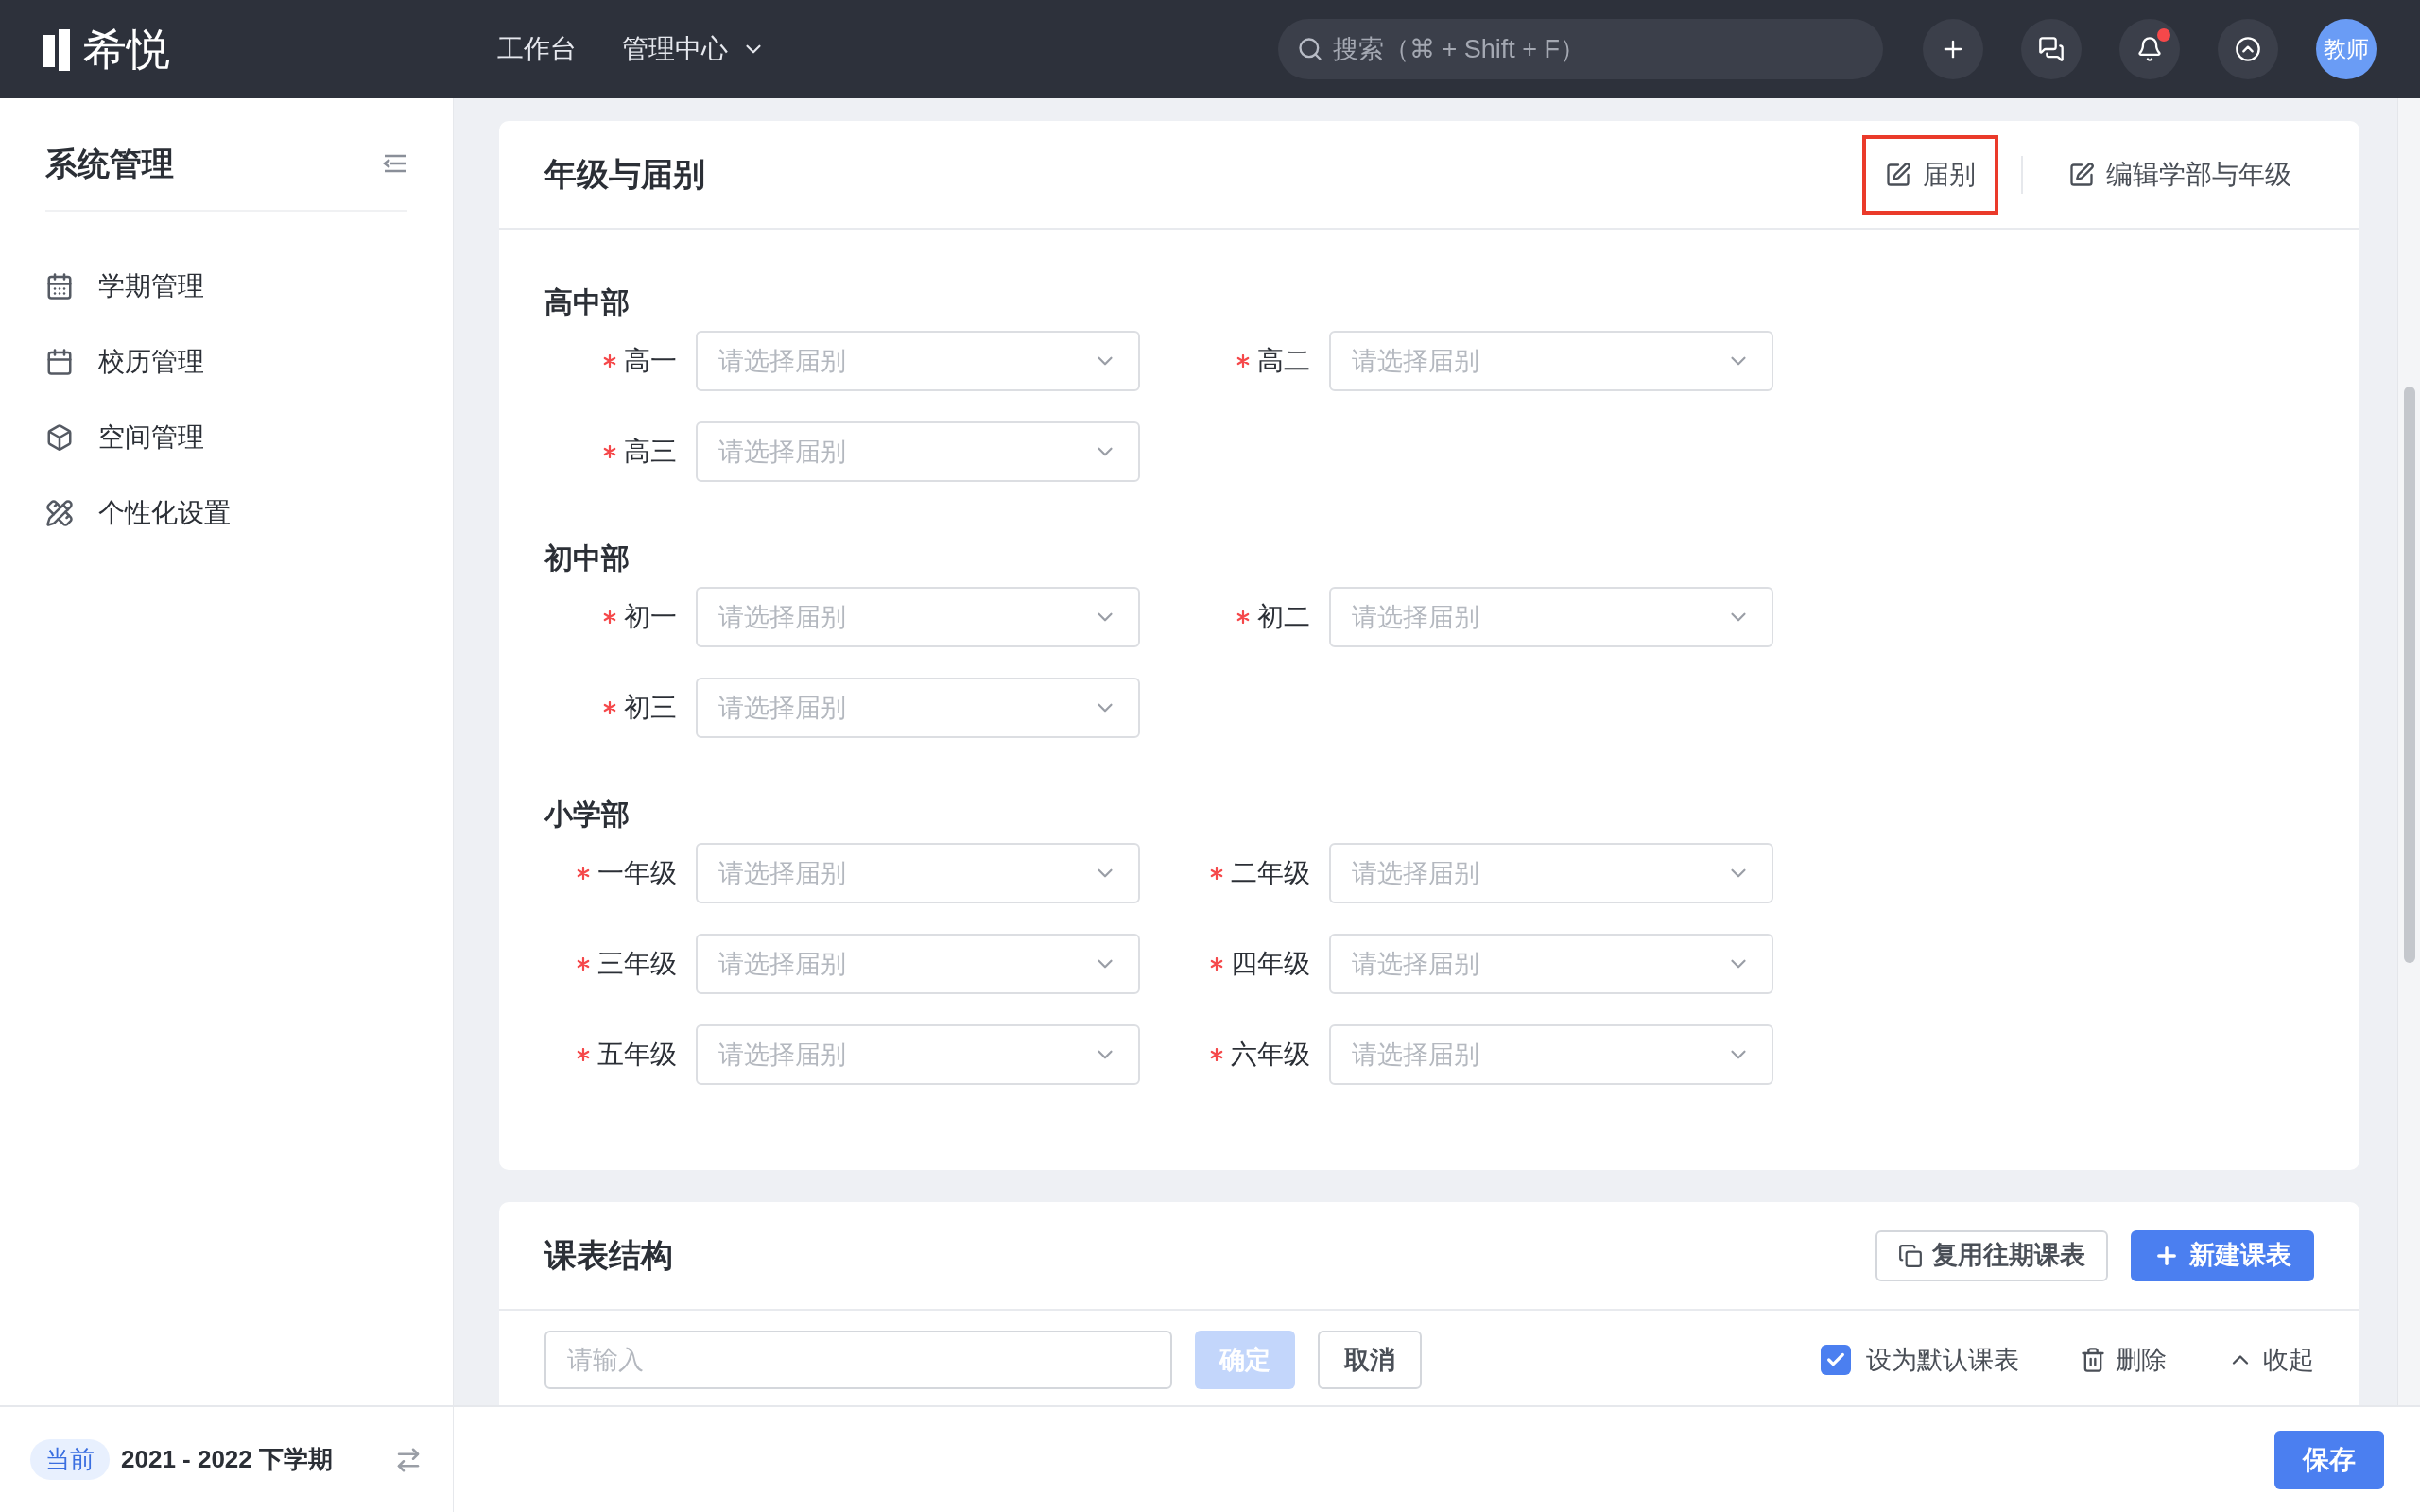  What do you see at coordinates (587, 302) in the screenshot?
I see `section-title: 高中部` at bounding box center [587, 302].